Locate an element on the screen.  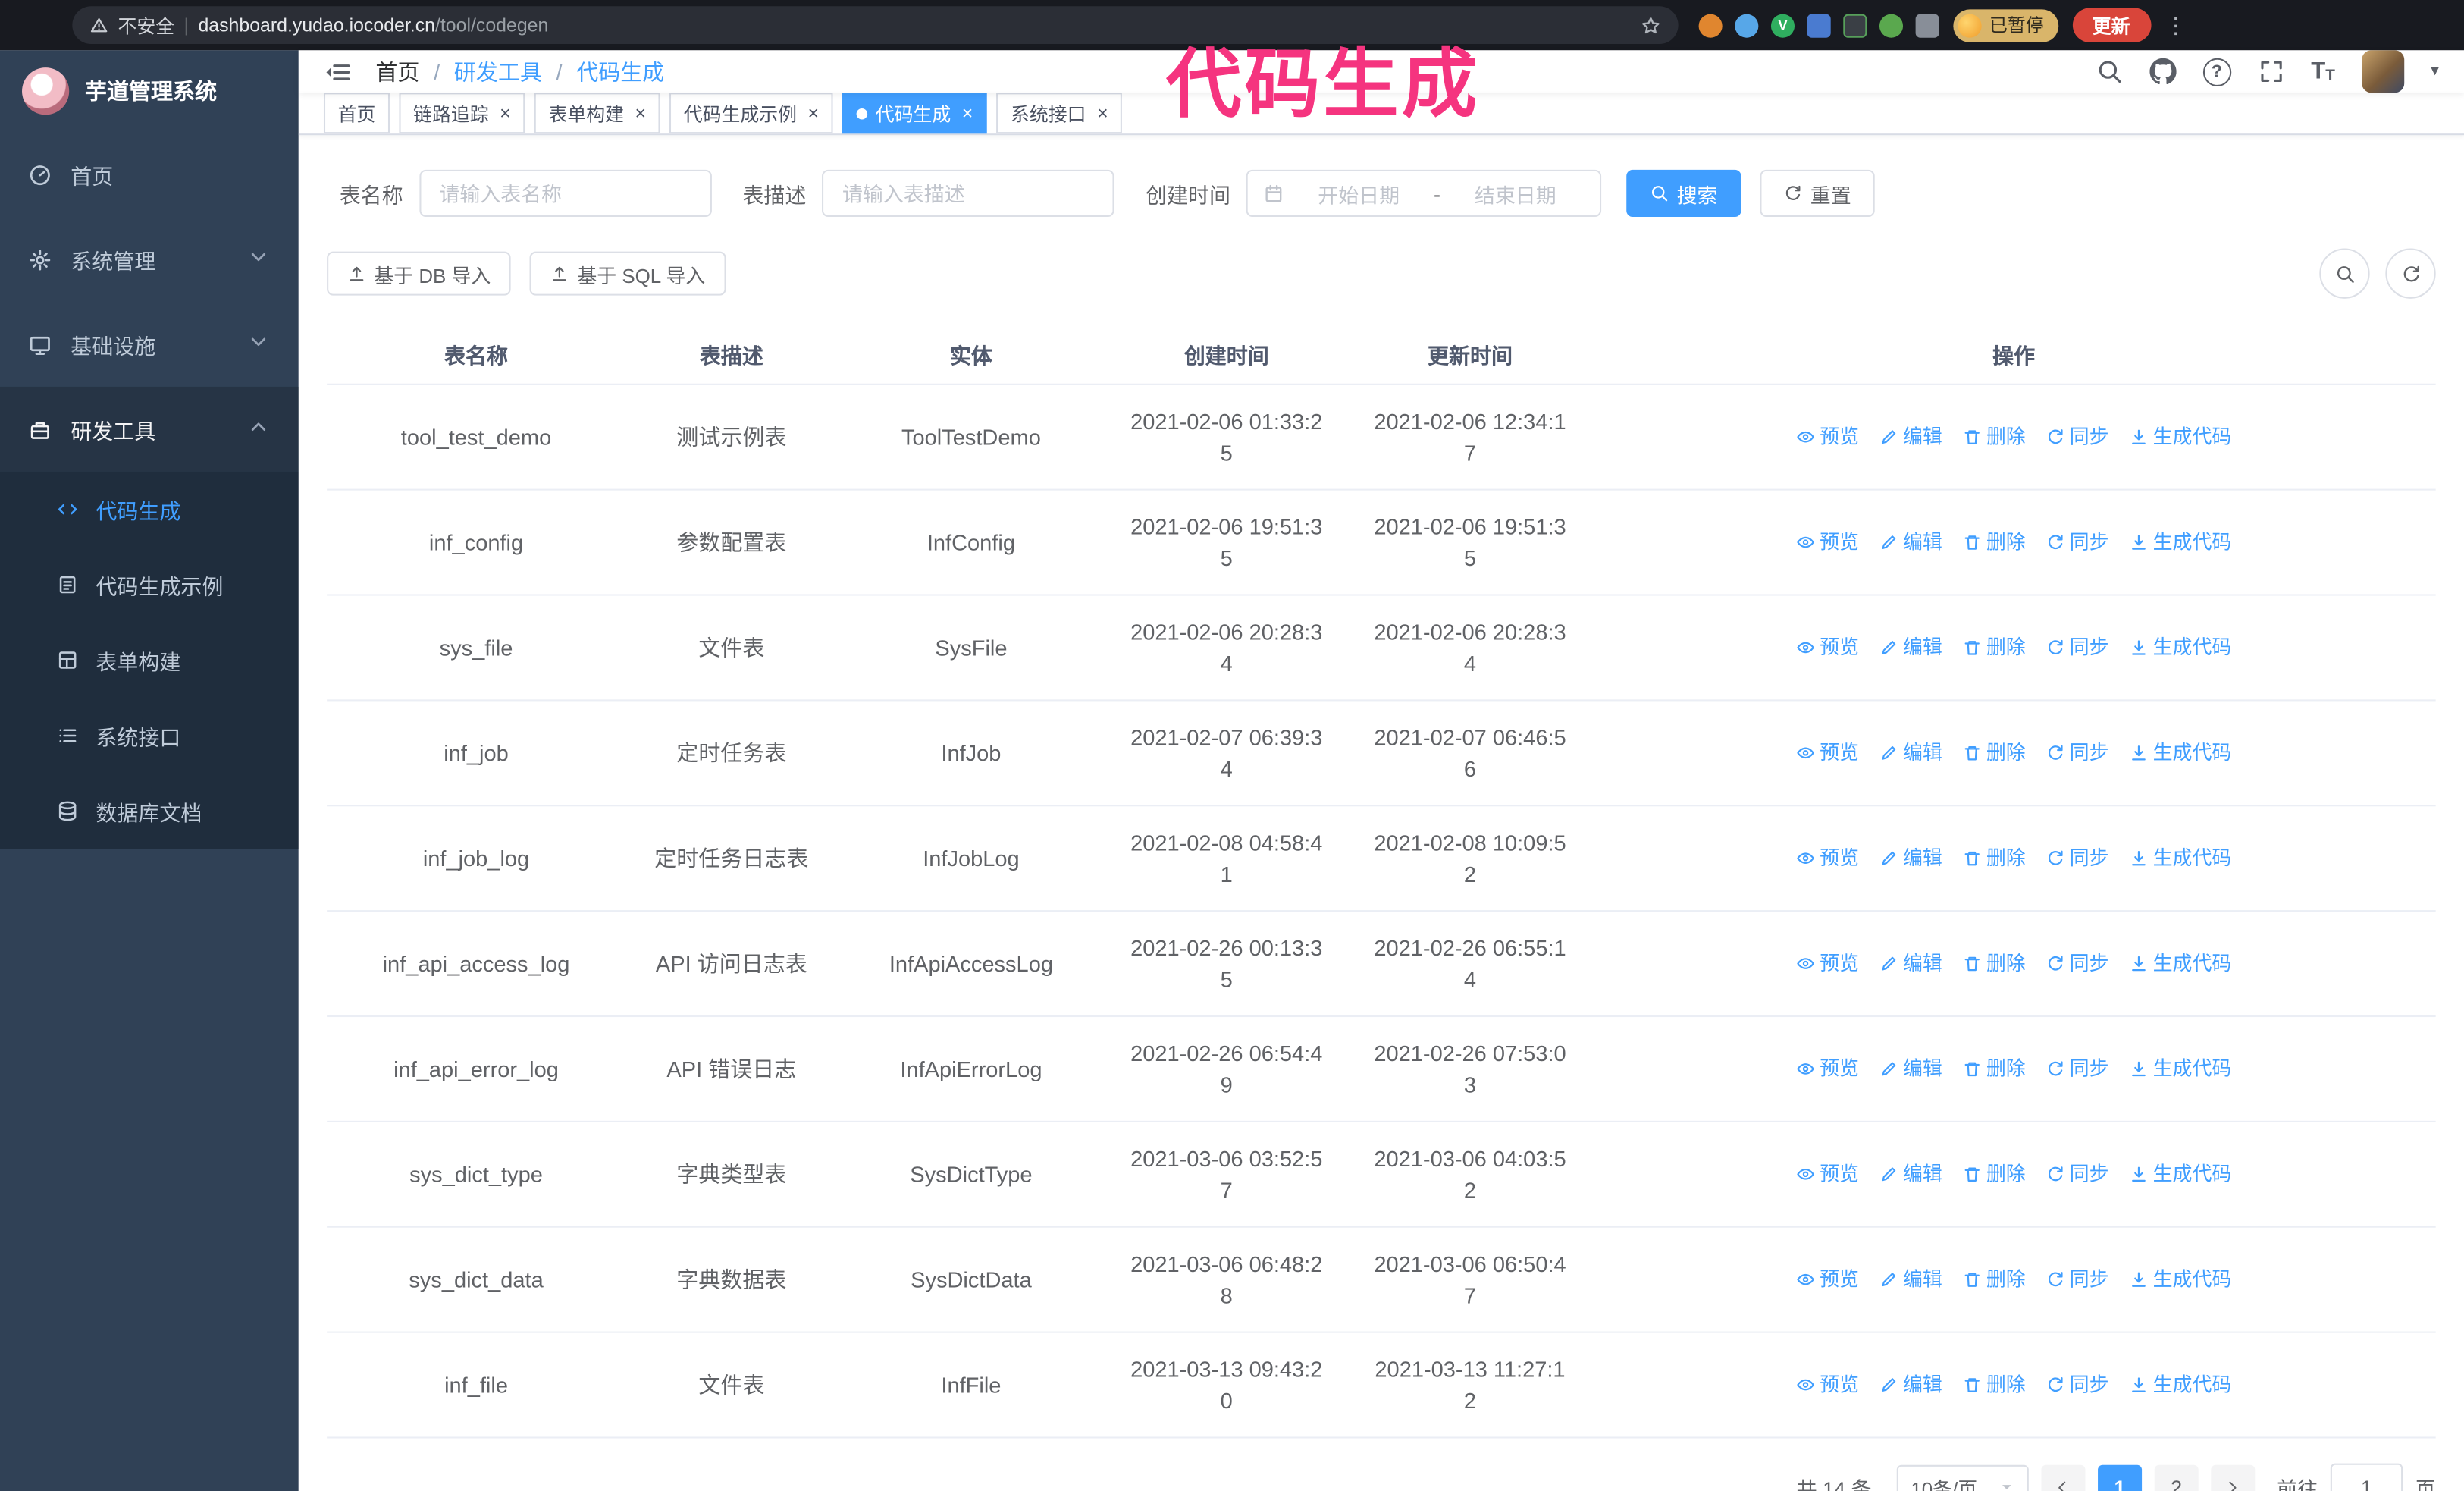
sidebar-subitem: 数据库文档 is located at coordinates (150, 811).